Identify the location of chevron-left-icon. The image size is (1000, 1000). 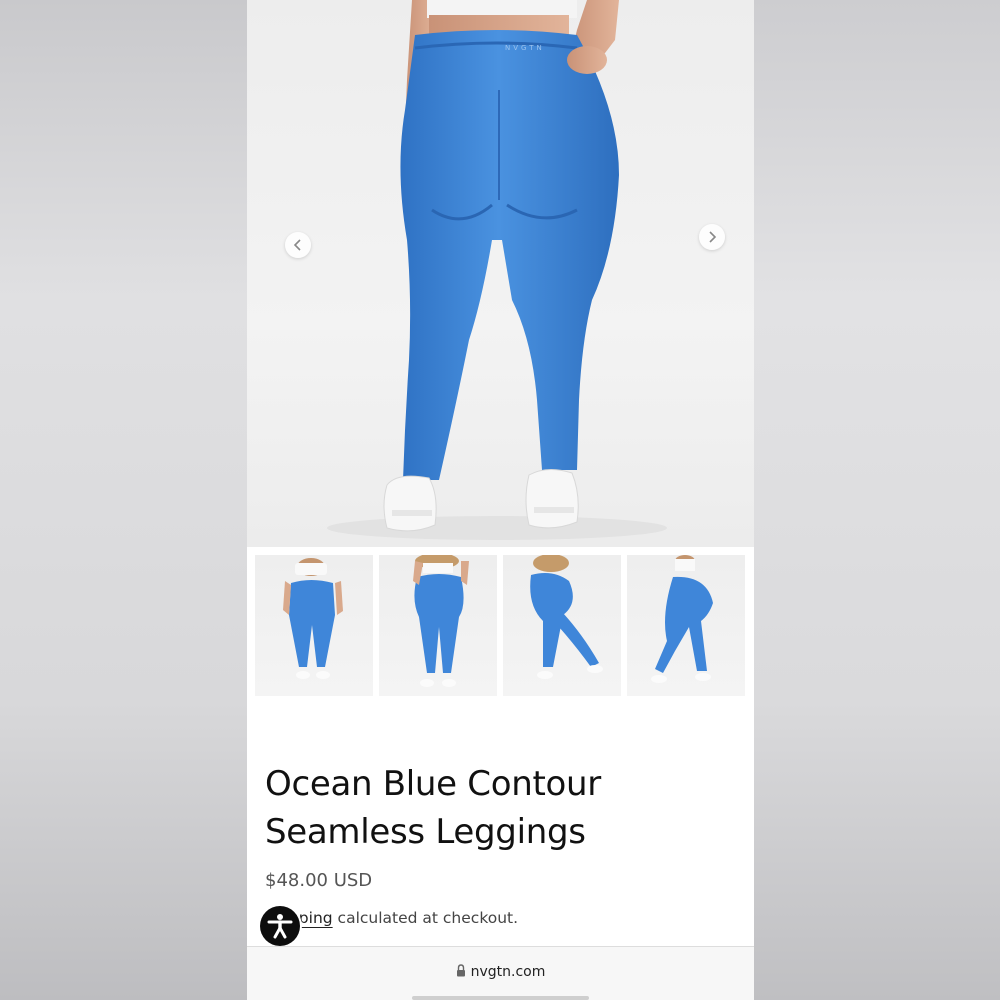
(297, 245).